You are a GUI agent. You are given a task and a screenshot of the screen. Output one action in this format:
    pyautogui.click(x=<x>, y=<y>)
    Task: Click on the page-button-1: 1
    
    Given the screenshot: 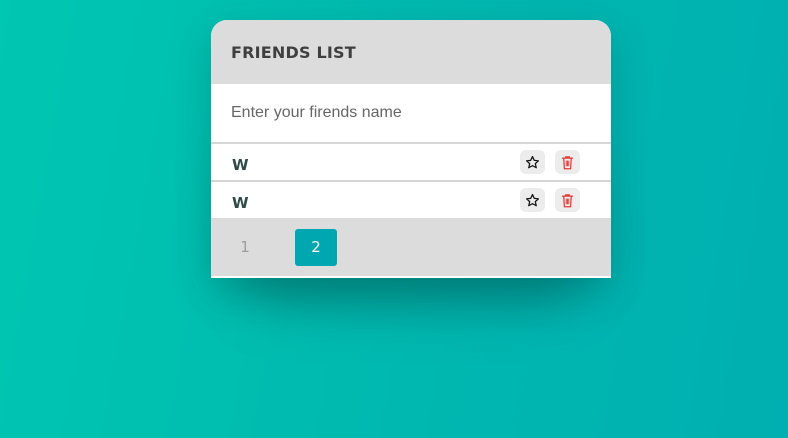 What is the action you would take?
    pyautogui.click(x=245, y=247)
    